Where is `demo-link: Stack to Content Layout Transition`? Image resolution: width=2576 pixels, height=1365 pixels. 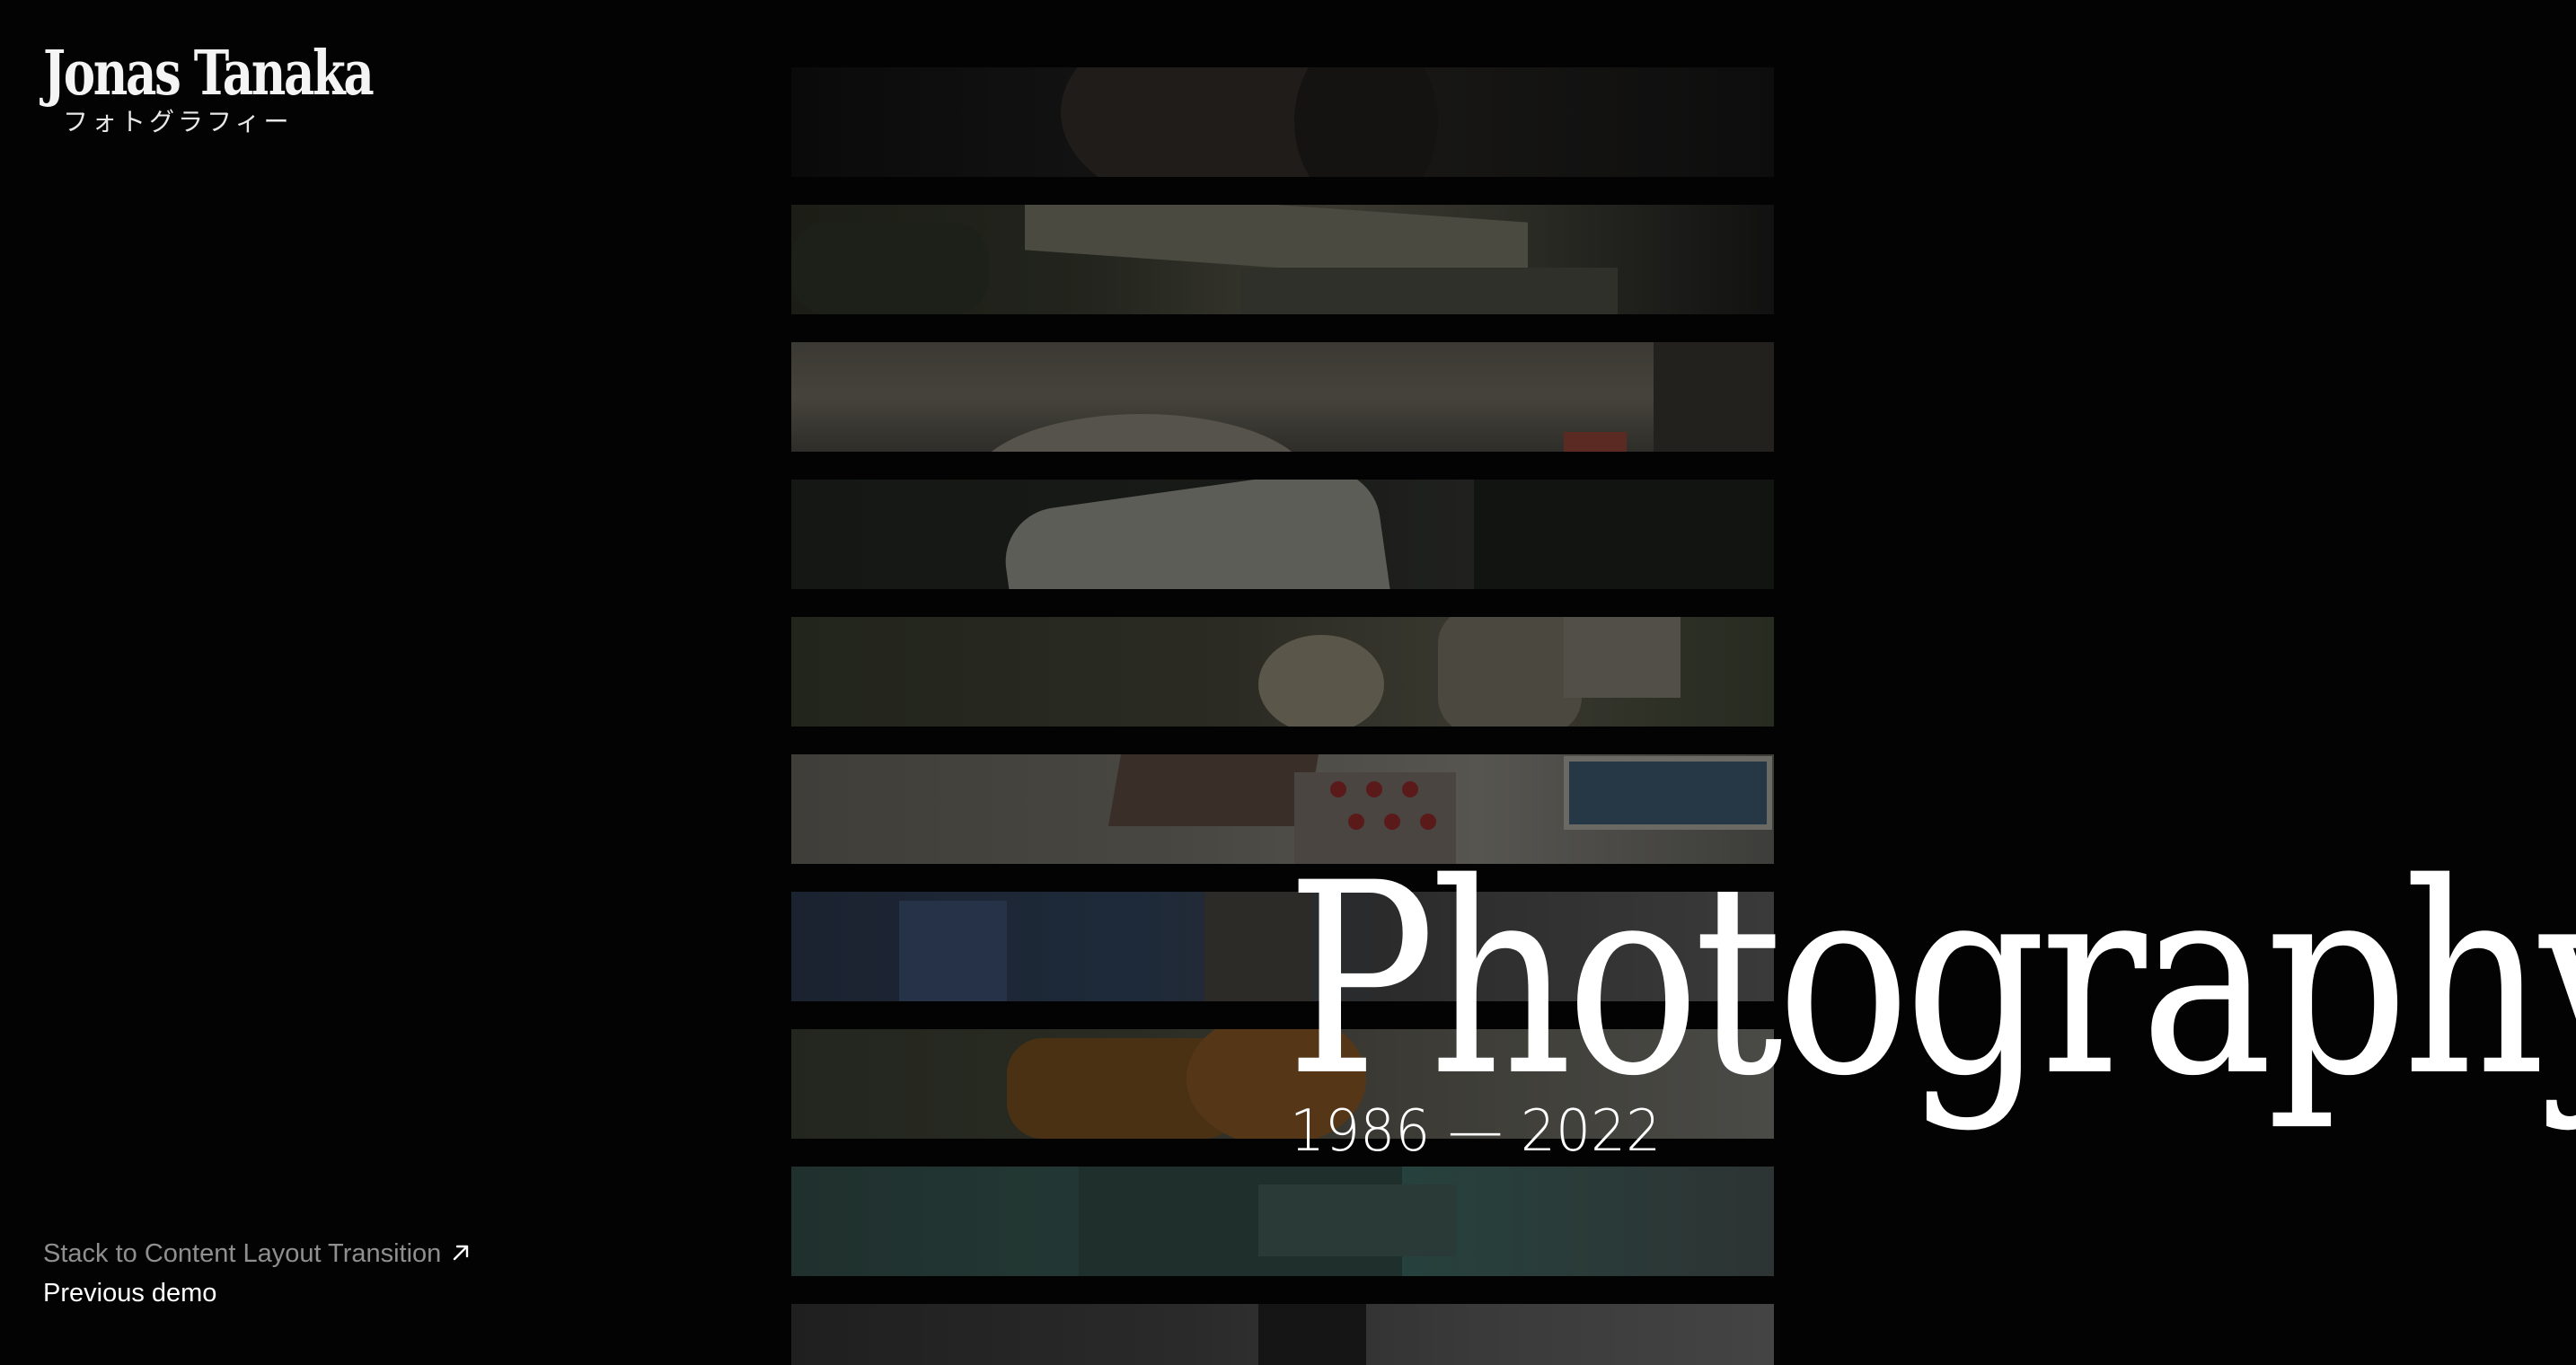 demo-link: Stack to Content Layout Transition is located at coordinates (257, 1254).